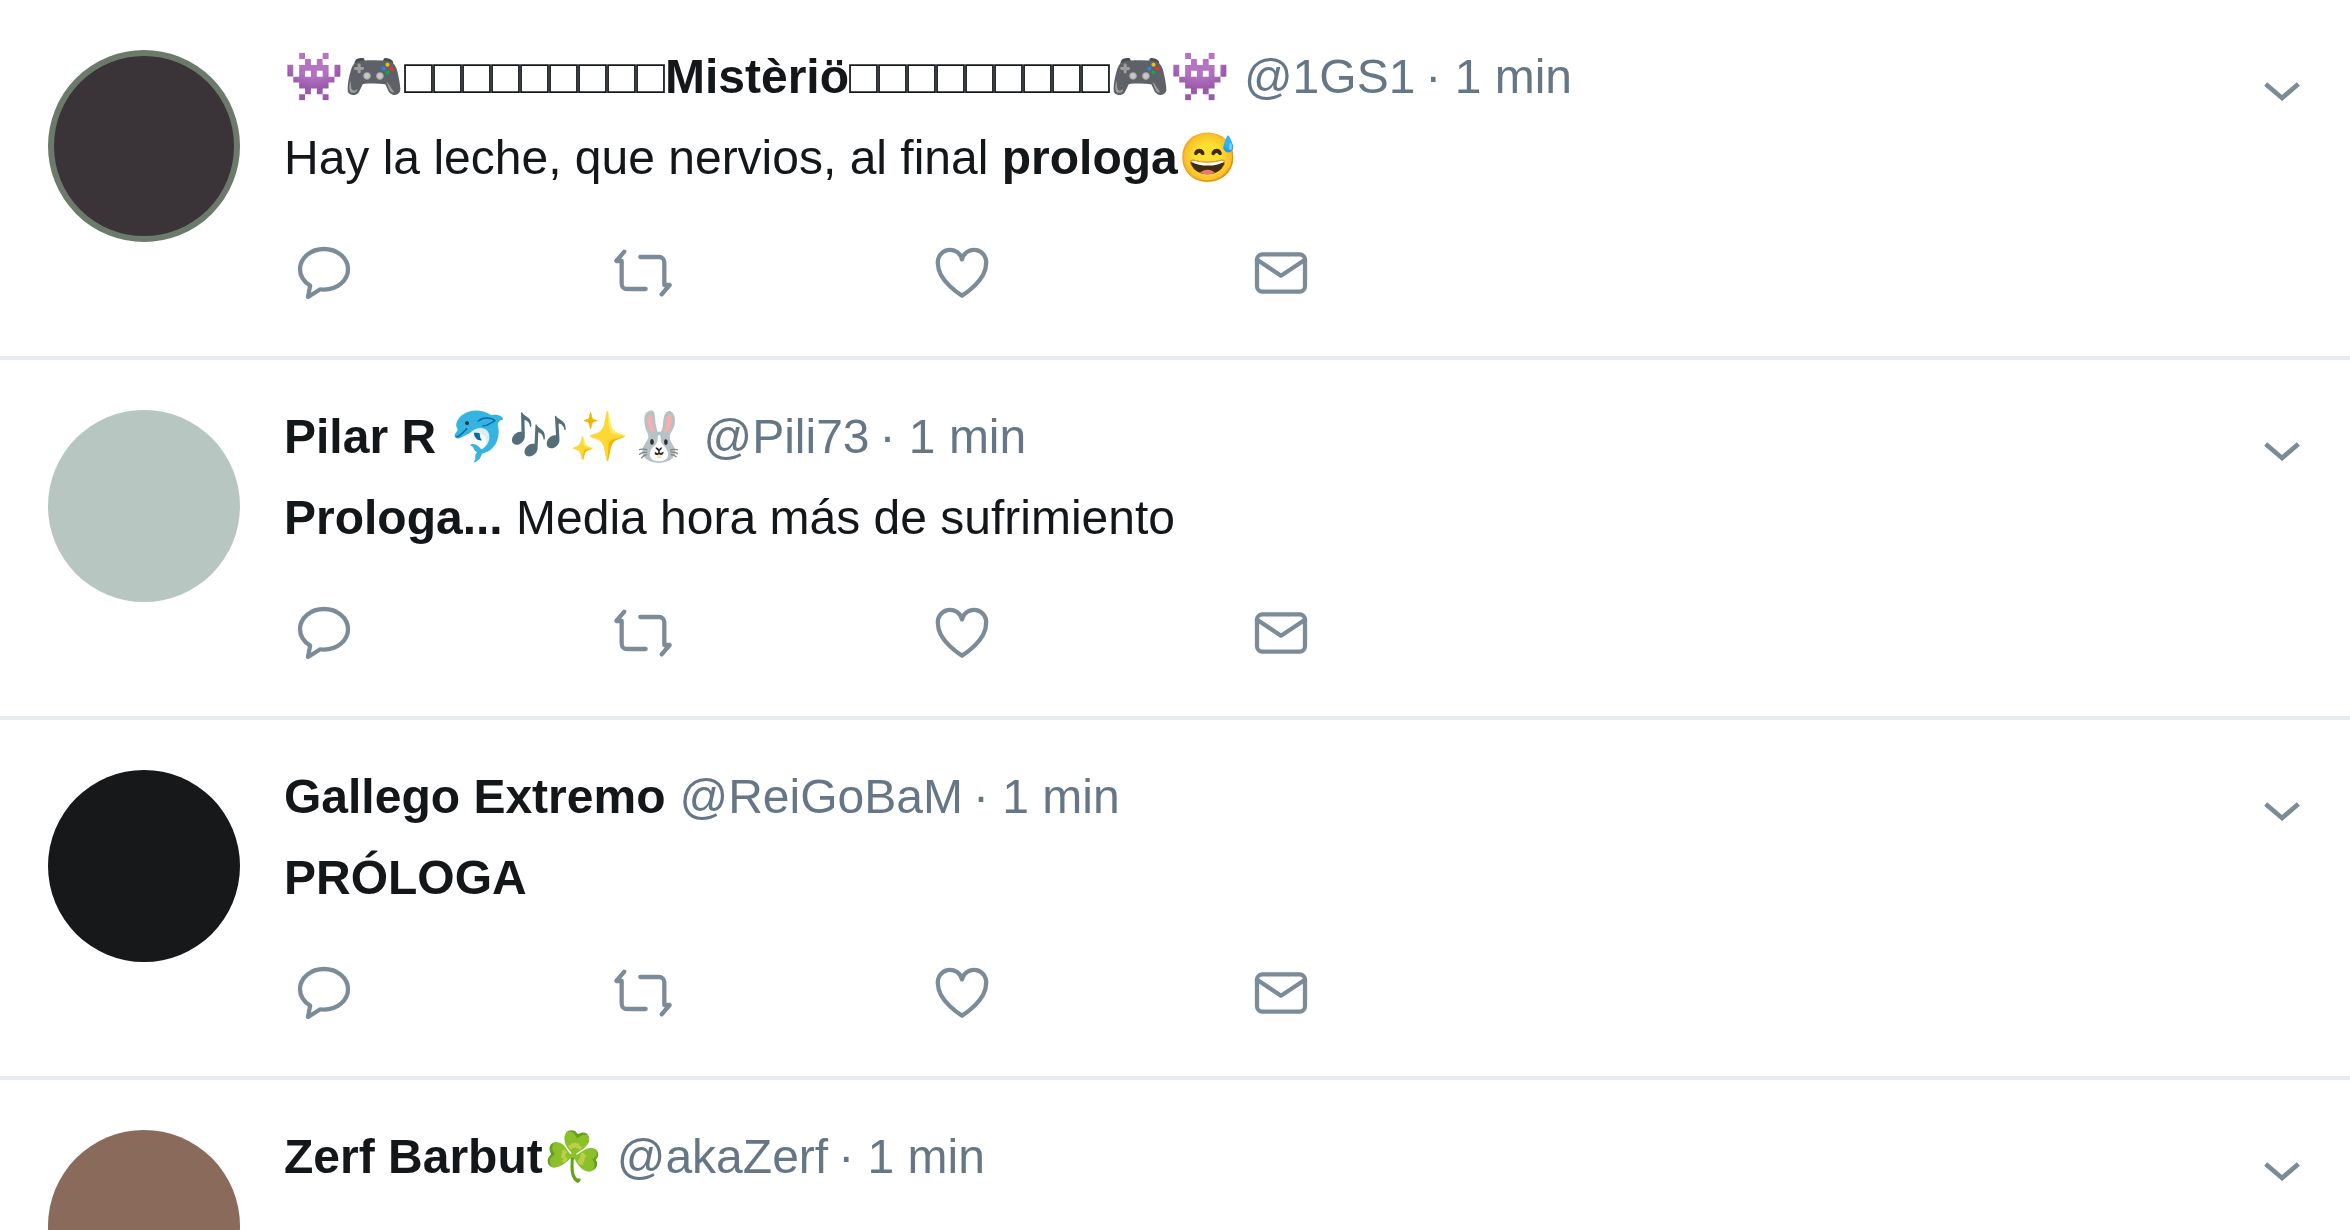 This screenshot has width=2350, height=1230. What do you see at coordinates (487, 437) in the screenshot?
I see `user-name: Pilar R 🐬🎶✨🐰` at bounding box center [487, 437].